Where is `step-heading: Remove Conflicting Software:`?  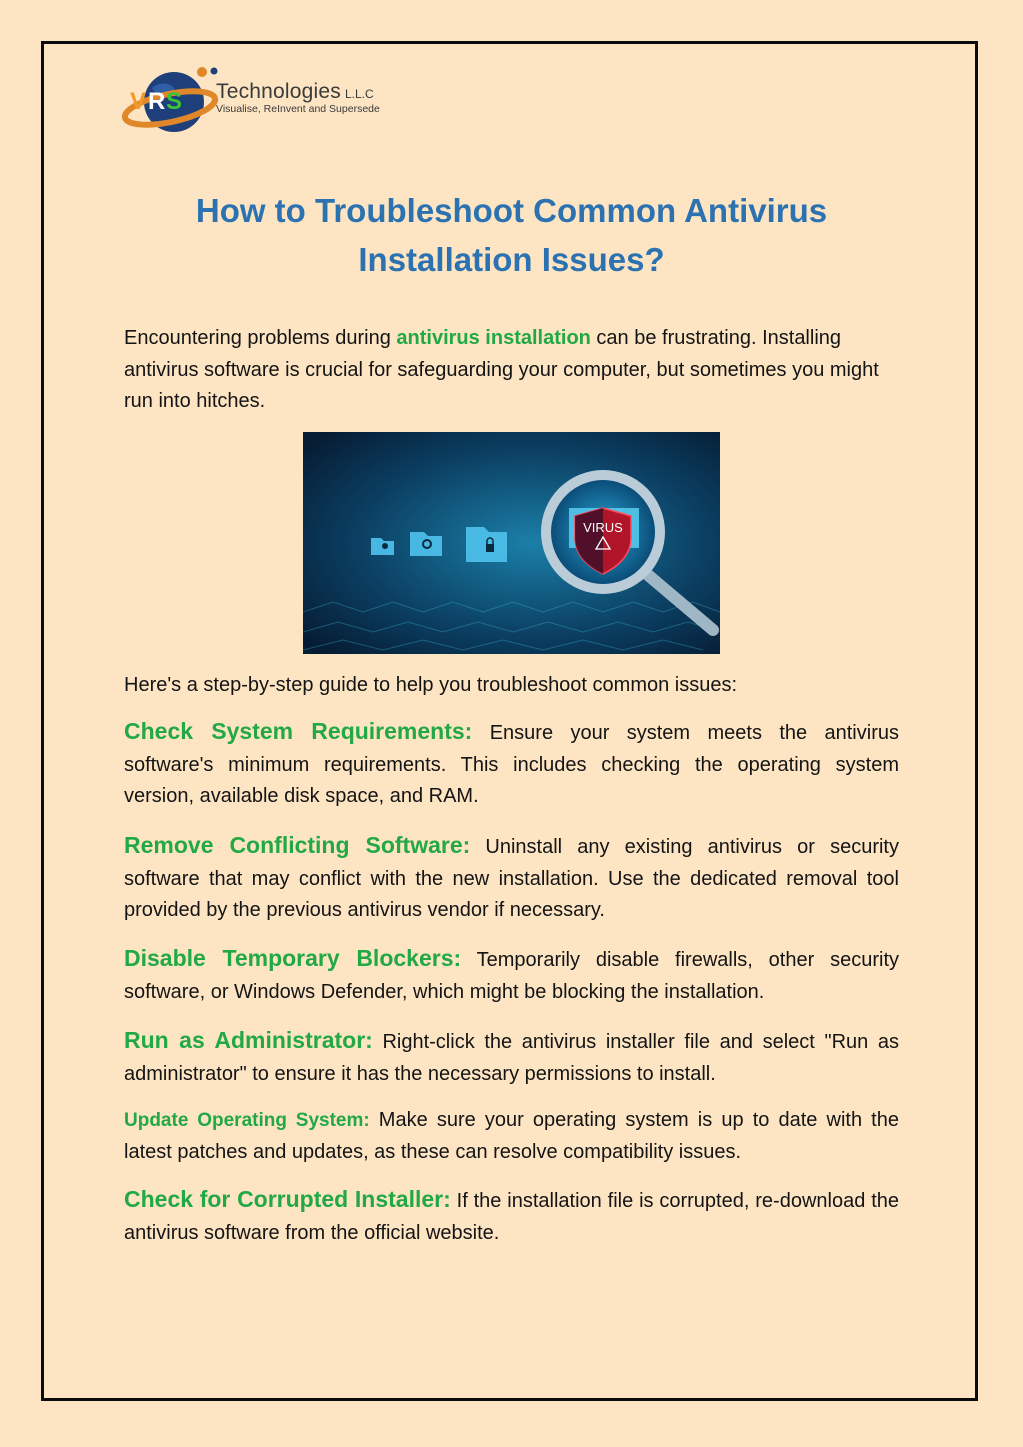
step-heading: Remove Conflicting Software: is located at coordinates (297, 845).